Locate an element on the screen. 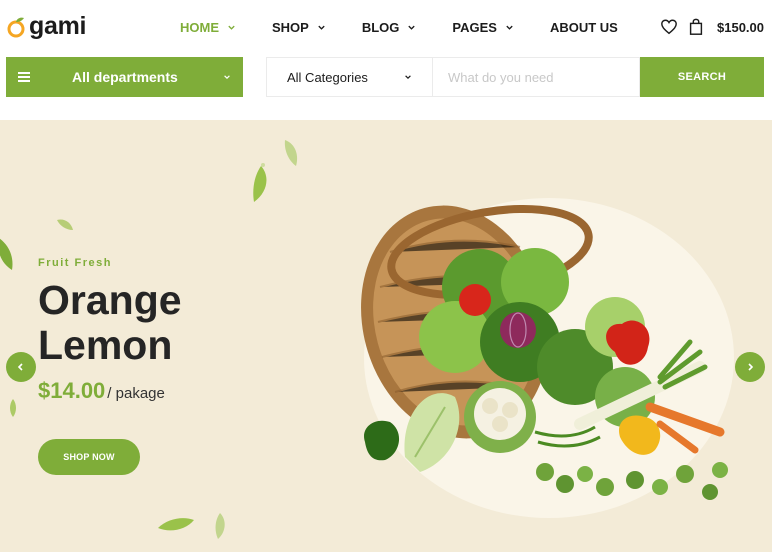 The width and height of the screenshot is (772, 552). nav-shop: SHOP is located at coordinates (299, 27).